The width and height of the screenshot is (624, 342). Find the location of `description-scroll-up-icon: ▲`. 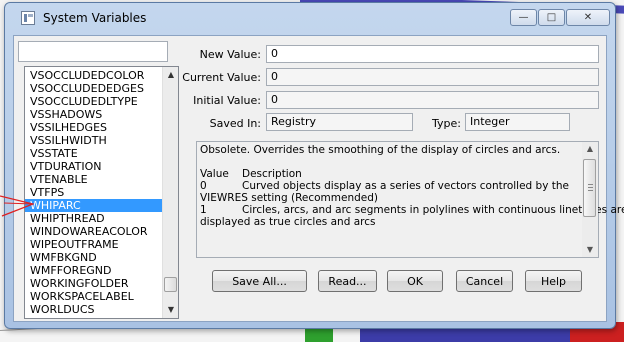

description-scroll-up-icon: ▲ is located at coordinates (590, 149).